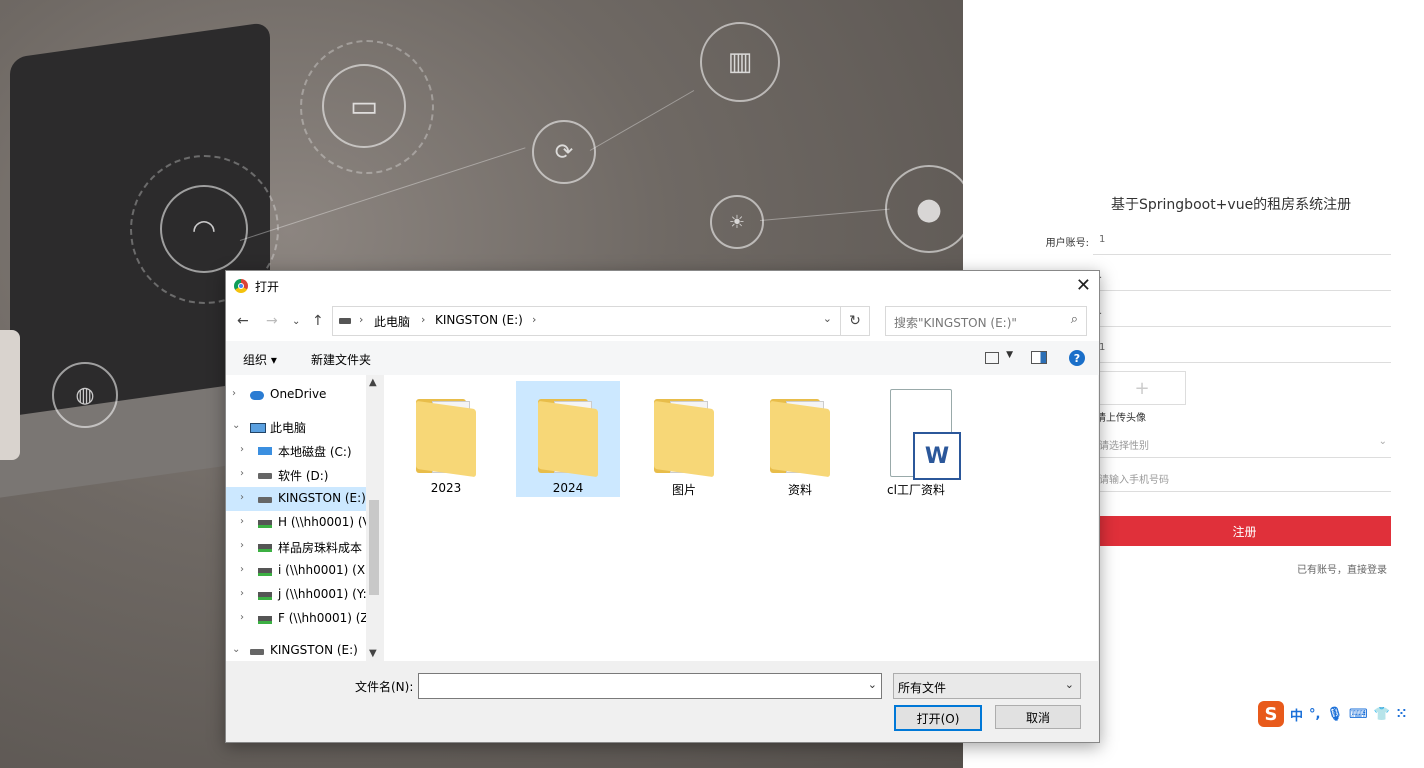  What do you see at coordinates (1314, 714) in the screenshot?
I see `punctuation-icon: °,` at bounding box center [1314, 714].